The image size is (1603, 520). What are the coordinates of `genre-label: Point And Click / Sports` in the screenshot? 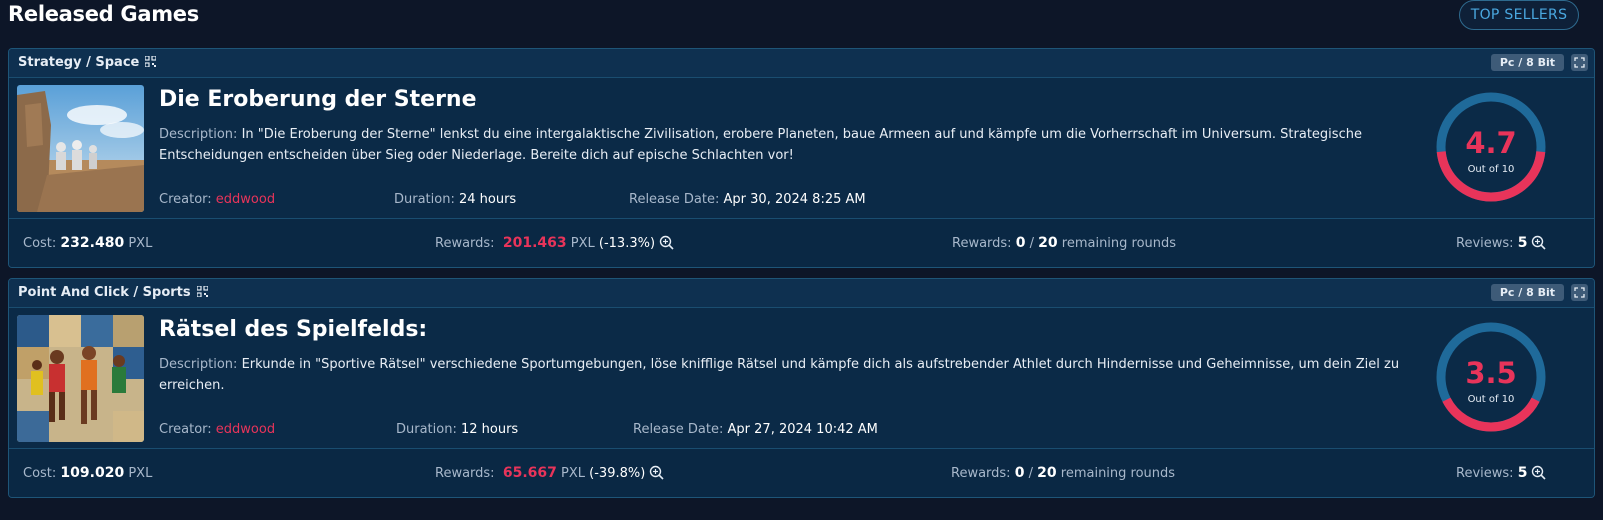 It's located at (113, 292).